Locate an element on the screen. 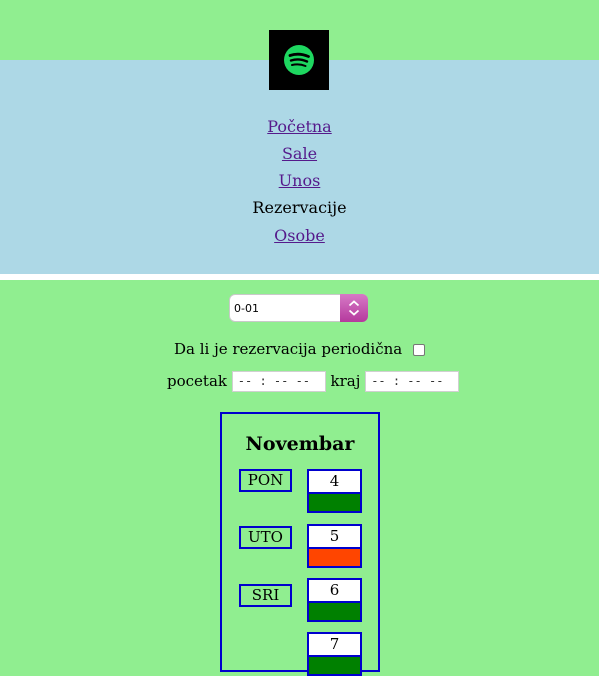 The height and width of the screenshot is (676, 599). periodic-checkbox is located at coordinates (419, 350).